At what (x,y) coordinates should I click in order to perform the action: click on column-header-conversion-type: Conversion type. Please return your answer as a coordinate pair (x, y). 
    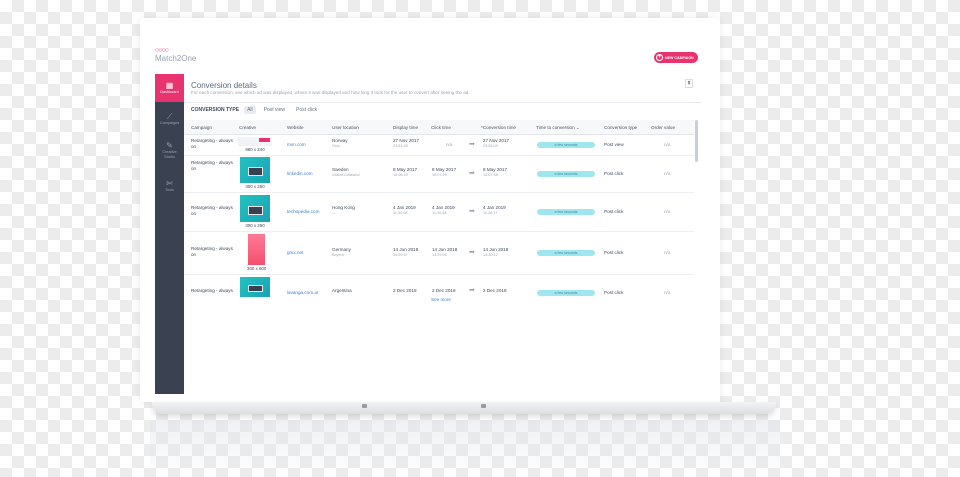
    Looking at the image, I should click on (620, 127).